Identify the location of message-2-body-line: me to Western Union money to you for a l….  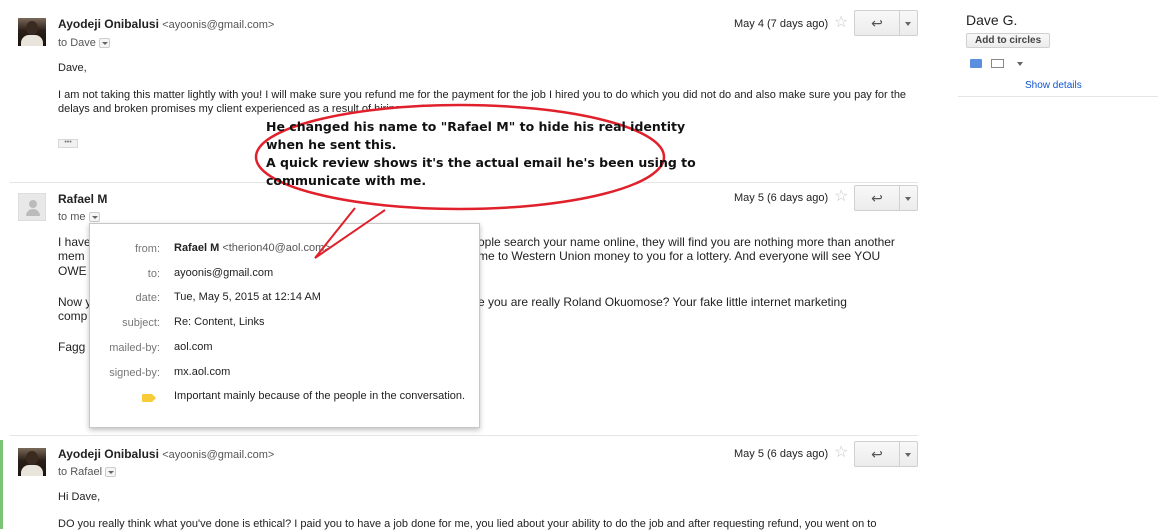
(679, 256).